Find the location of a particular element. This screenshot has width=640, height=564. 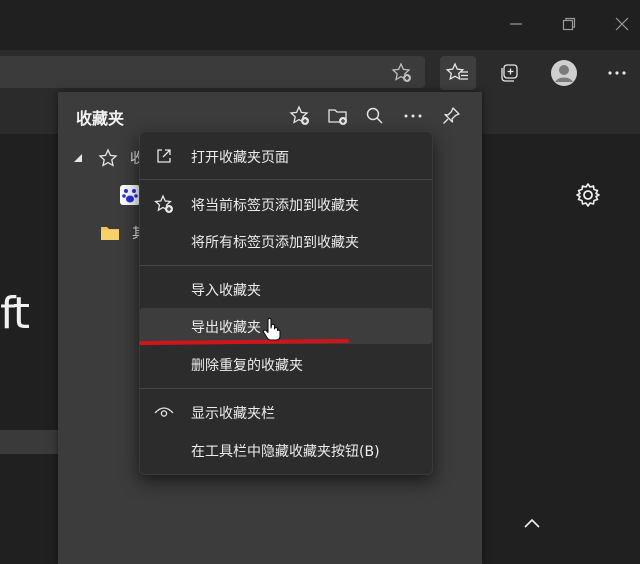

menu-item-label: 导入收藏夹 is located at coordinates (226, 291).